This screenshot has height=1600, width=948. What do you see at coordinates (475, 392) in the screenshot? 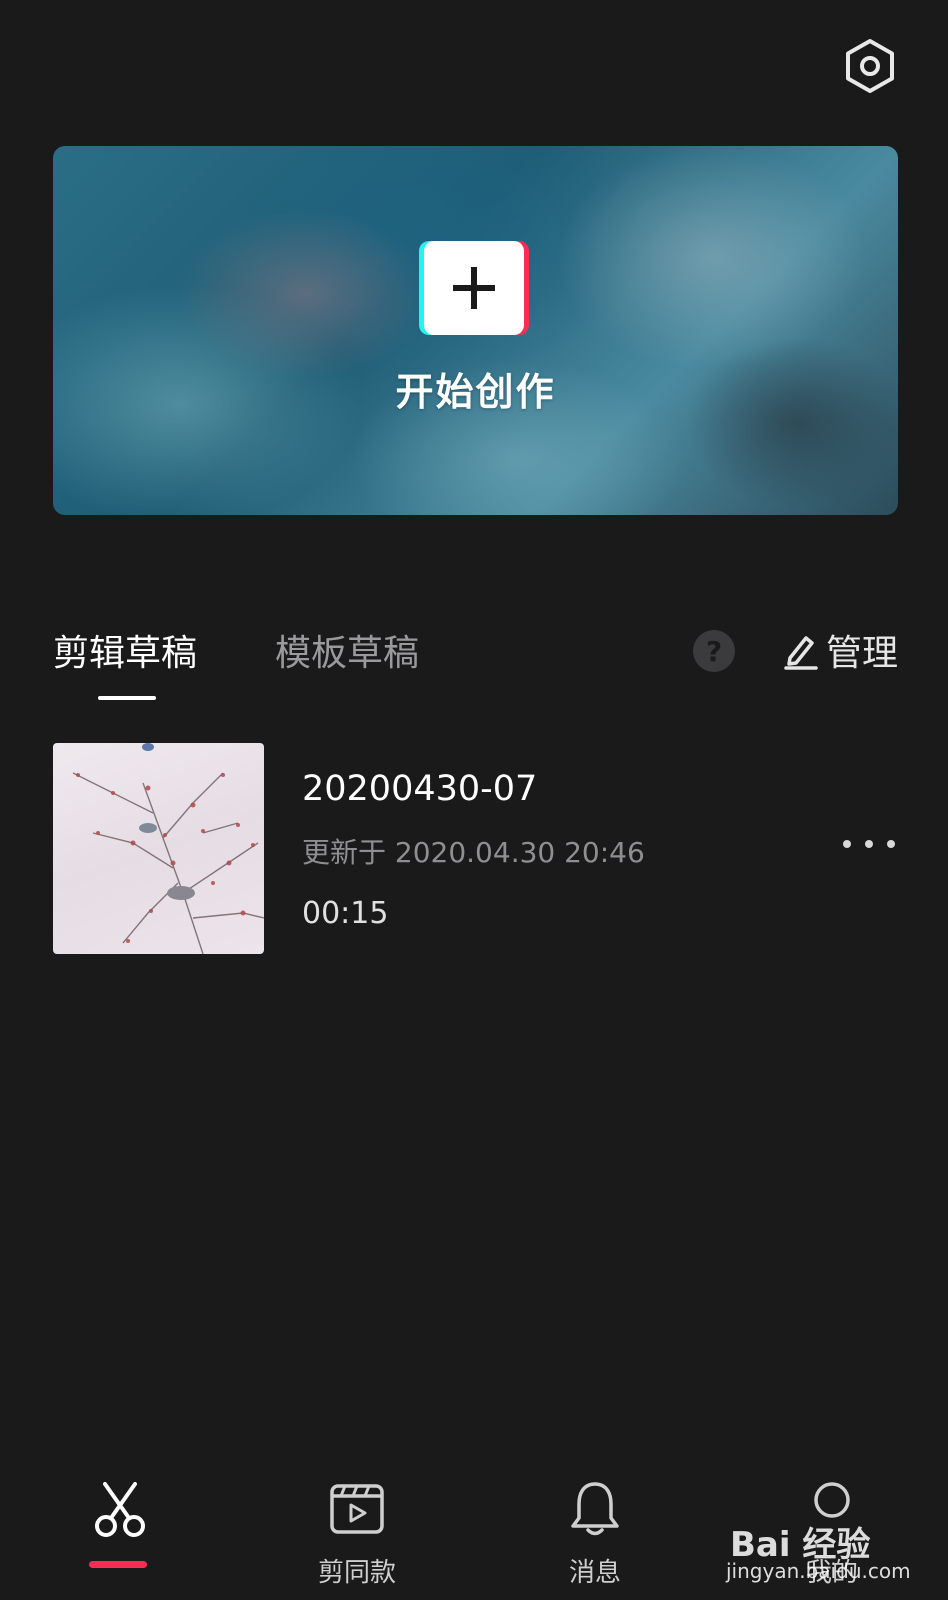
I see `start-creation-label: 开始创作` at bounding box center [475, 392].